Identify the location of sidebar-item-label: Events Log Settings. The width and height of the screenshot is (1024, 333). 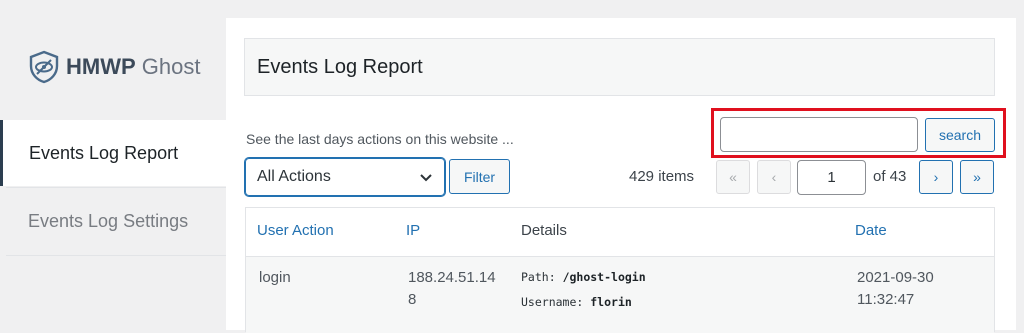
(108, 220).